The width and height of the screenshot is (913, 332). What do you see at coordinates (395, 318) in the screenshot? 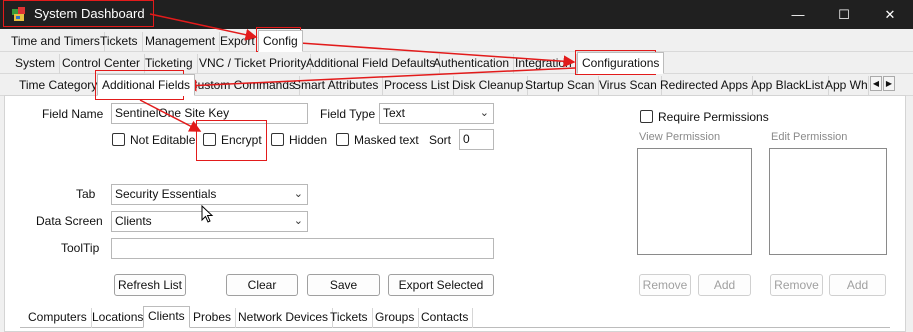
I see `tab-groups: Groups` at bounding box center [395, 318].